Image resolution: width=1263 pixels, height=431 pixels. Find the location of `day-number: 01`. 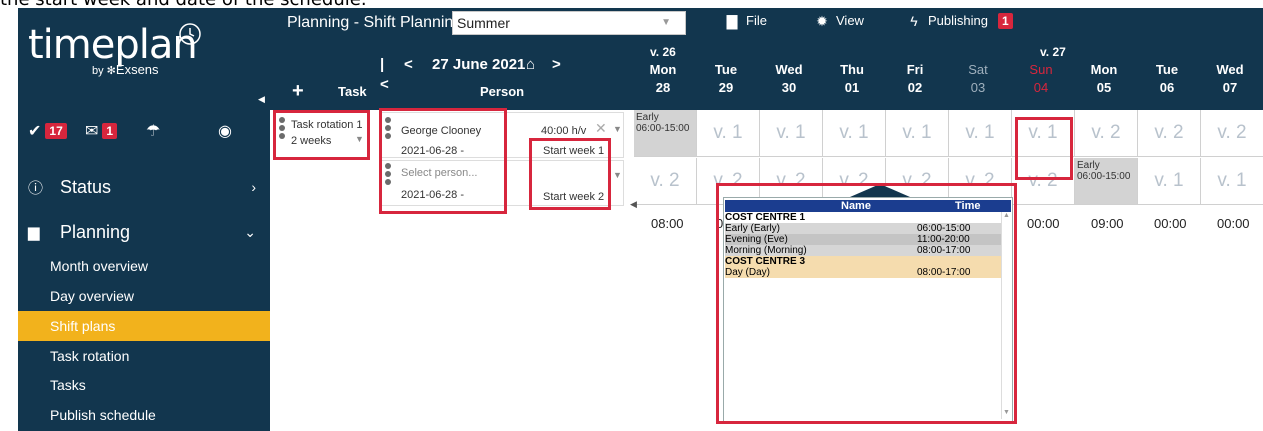

day-number: 01 is located at coordinates (852, 87).